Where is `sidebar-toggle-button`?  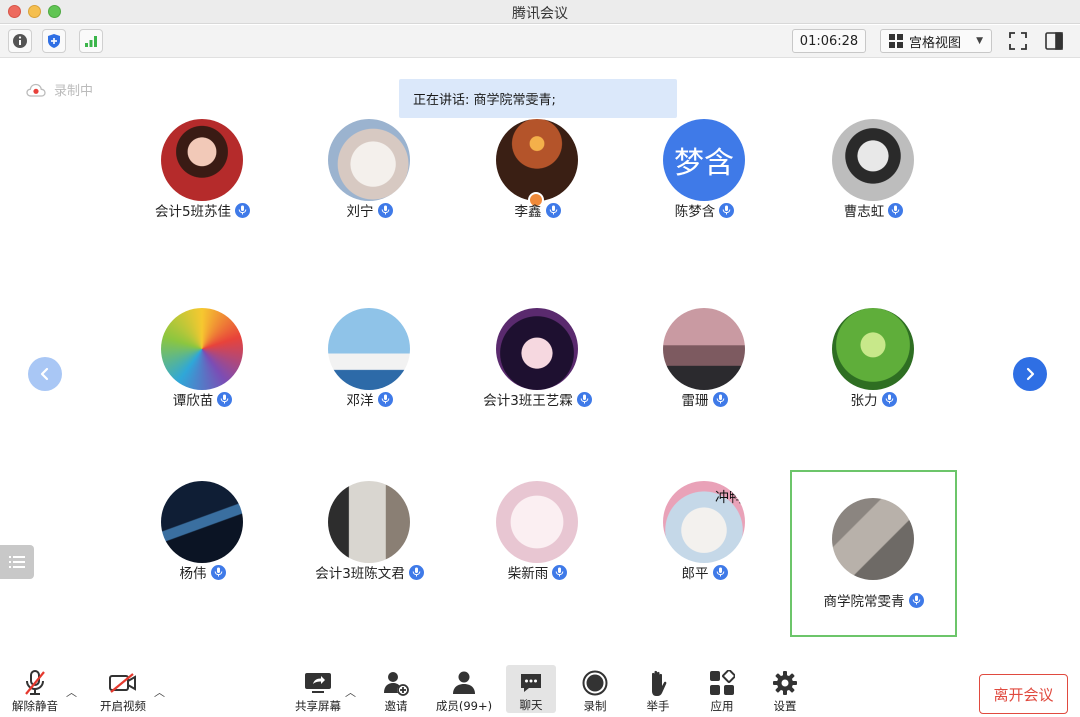 sidebar-toggle-button is located at coordinates (1054, 41).